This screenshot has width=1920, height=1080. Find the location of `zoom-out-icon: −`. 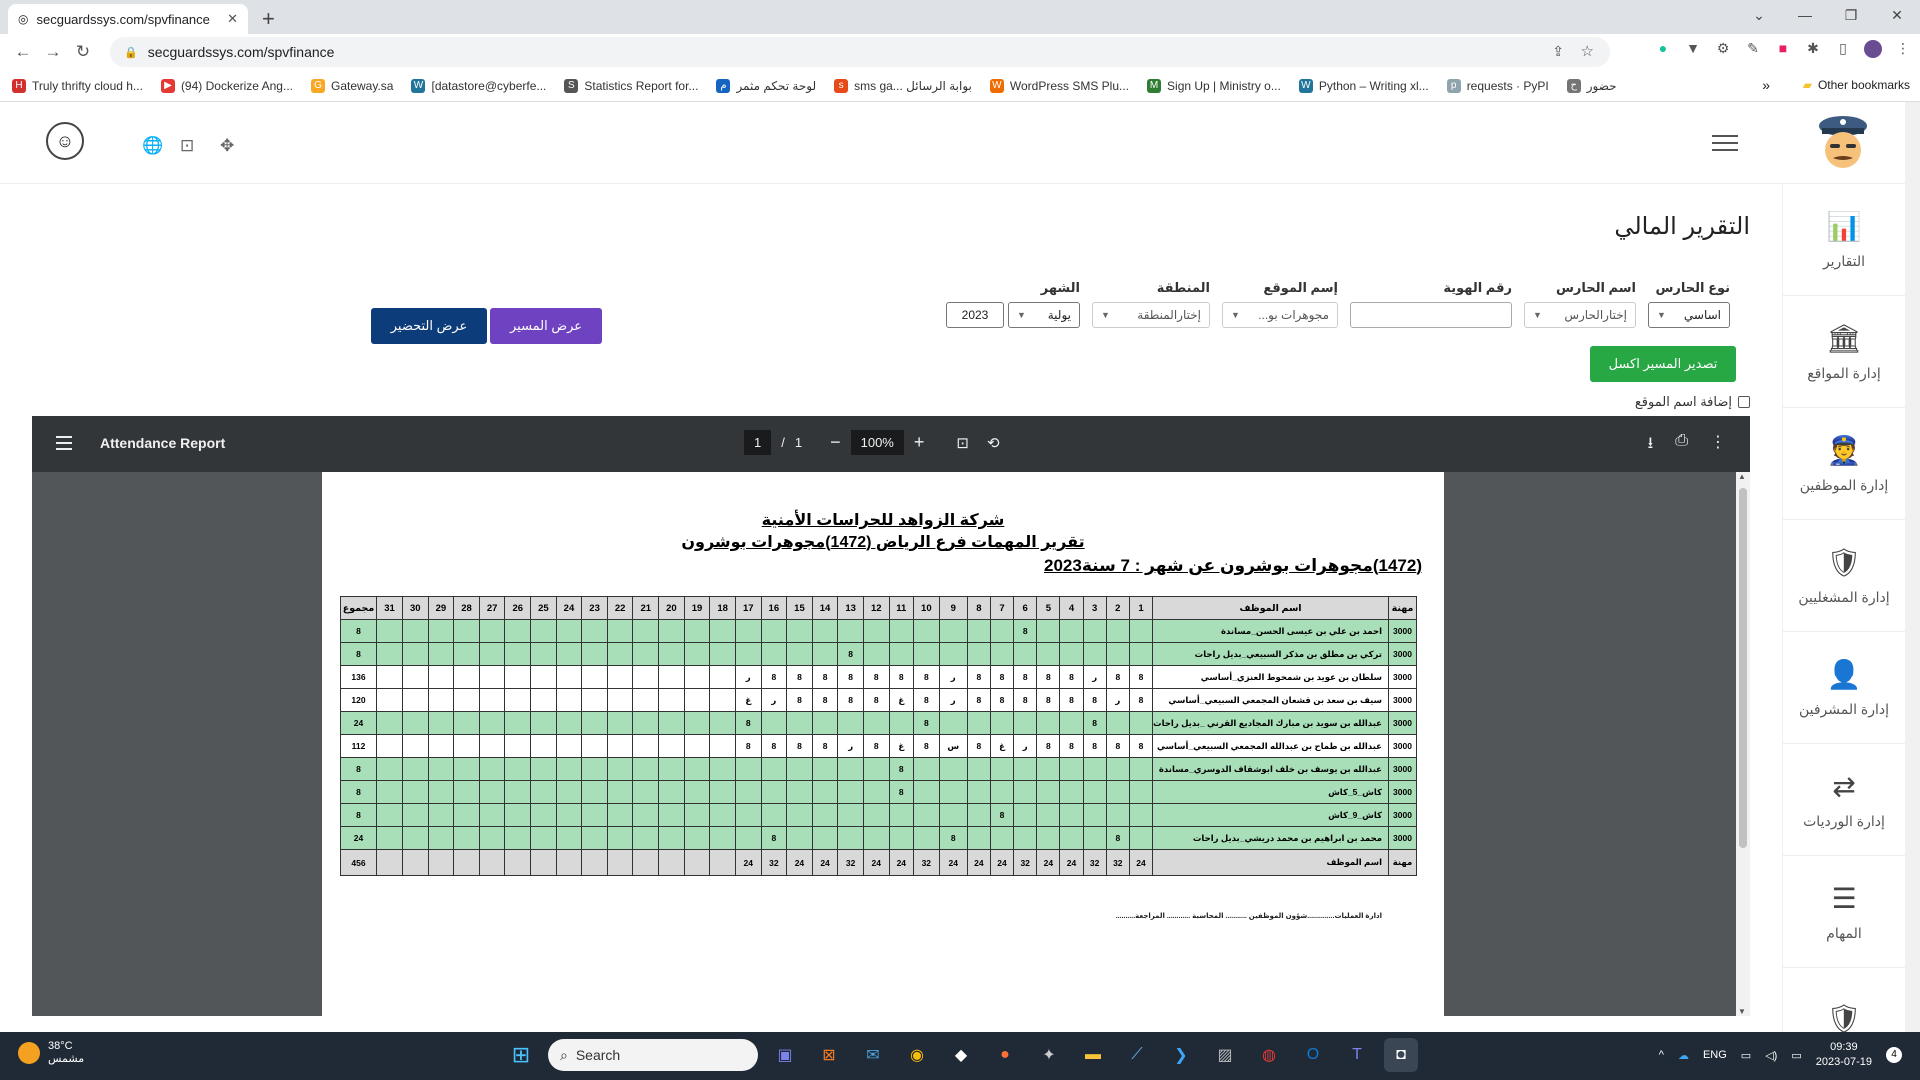

zoom-out-icon: − is located at coordinates (835, 442).